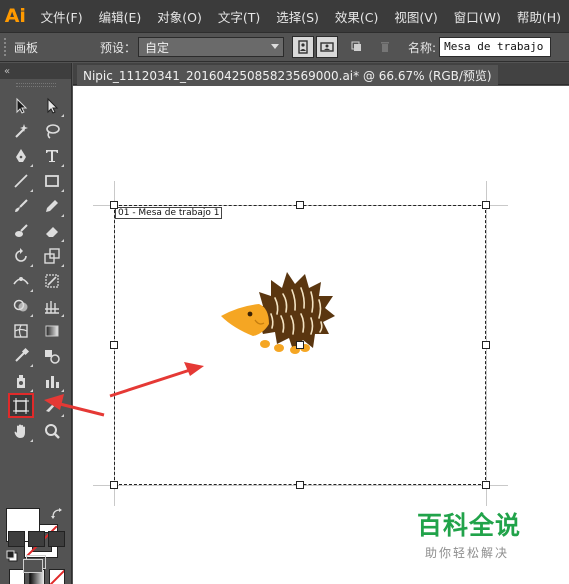 Image resolution: width=569 pixels, height=584 pixels. Describe the element at coordinates (52, 430) in the screenshot. I see `zoom-tool` at that location.